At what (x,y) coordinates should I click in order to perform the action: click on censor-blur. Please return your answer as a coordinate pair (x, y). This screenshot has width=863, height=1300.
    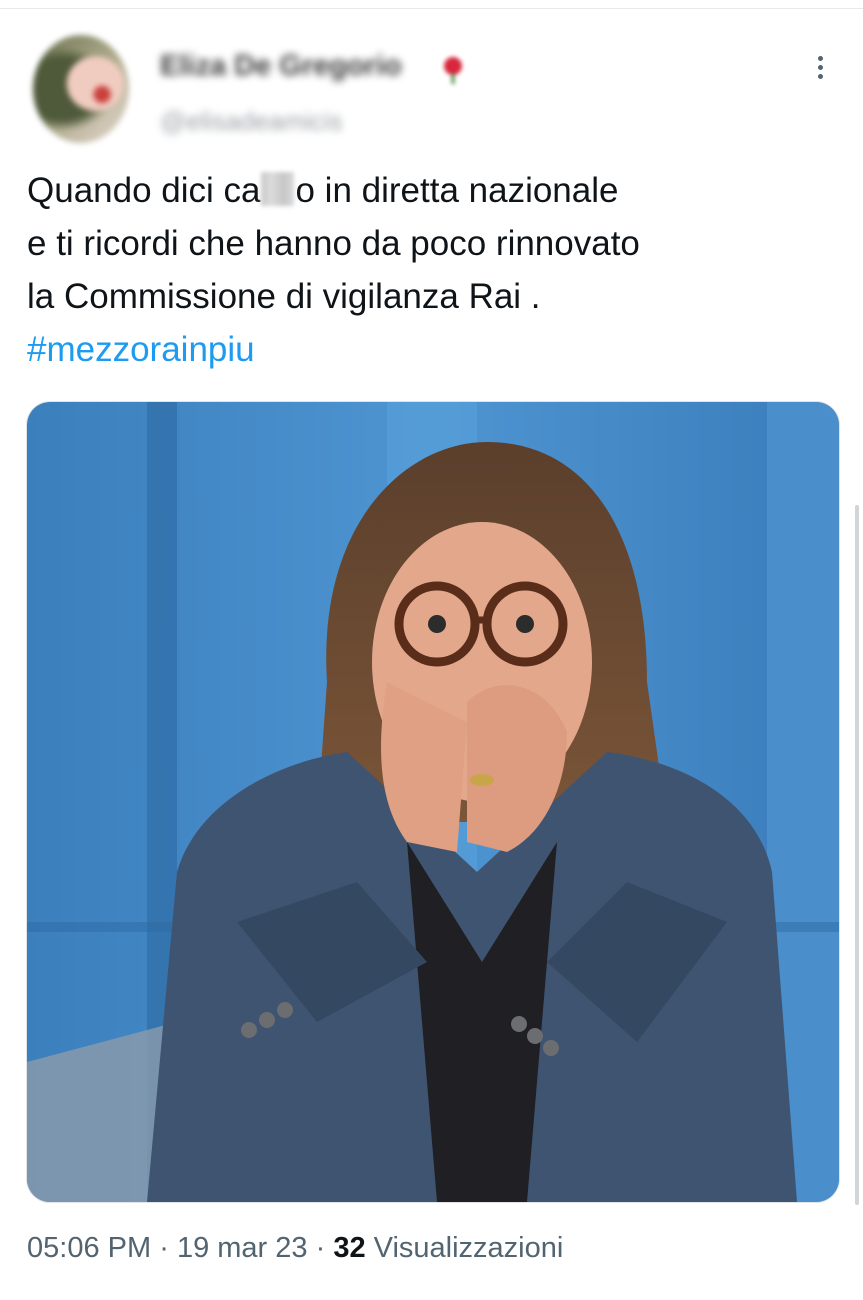
    Looking at the image, I should click on (278, 189).